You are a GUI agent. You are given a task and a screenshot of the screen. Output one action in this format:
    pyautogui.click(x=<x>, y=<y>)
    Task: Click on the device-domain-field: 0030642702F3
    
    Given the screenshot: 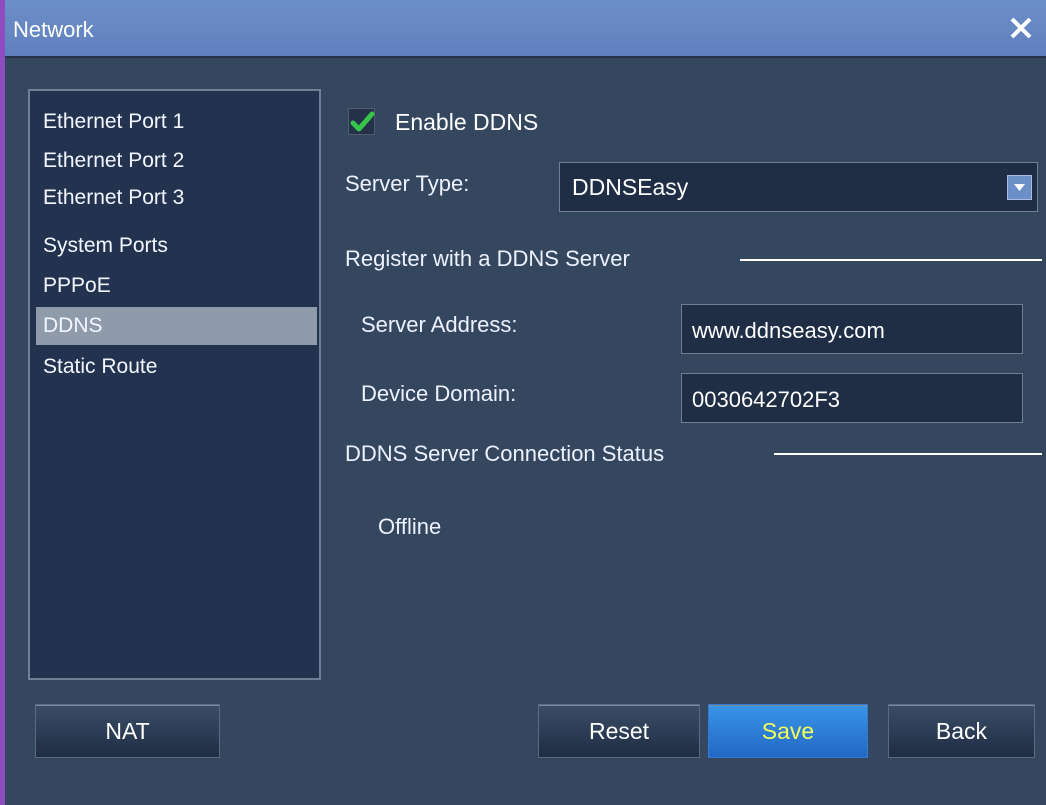 What is the action you would take?
    pyautogui.click(x=852, y=398)
    